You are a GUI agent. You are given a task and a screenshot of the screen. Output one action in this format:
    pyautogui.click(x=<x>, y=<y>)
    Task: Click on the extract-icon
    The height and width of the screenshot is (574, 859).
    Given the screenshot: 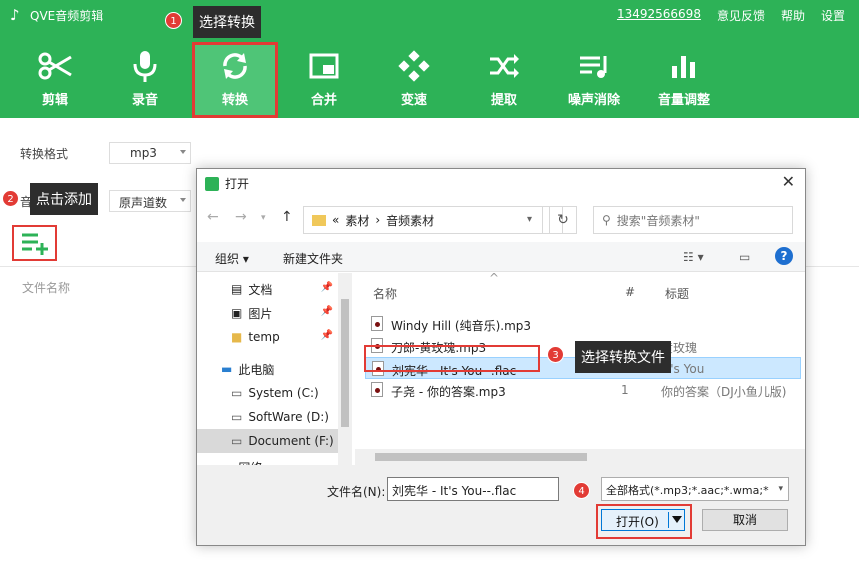 What is the action you would take?
    pyautogui.click(x=504, y=66)
    